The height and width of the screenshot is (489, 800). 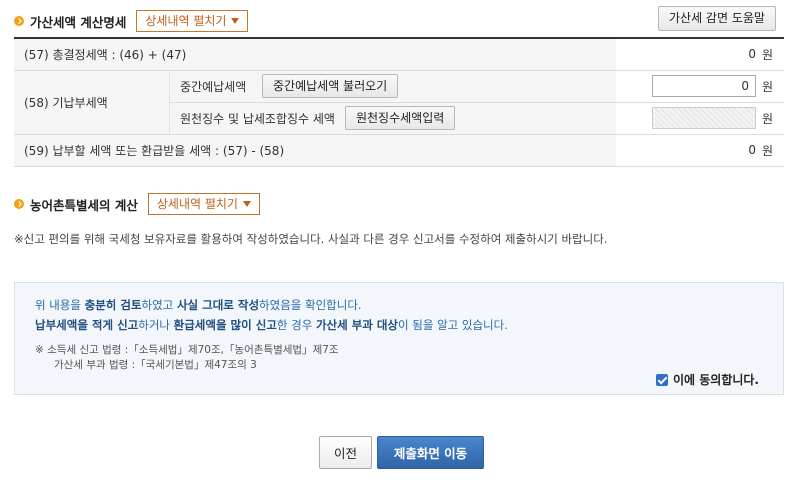 I want to click on text-span: 하였고, so click(x=159, y=305).